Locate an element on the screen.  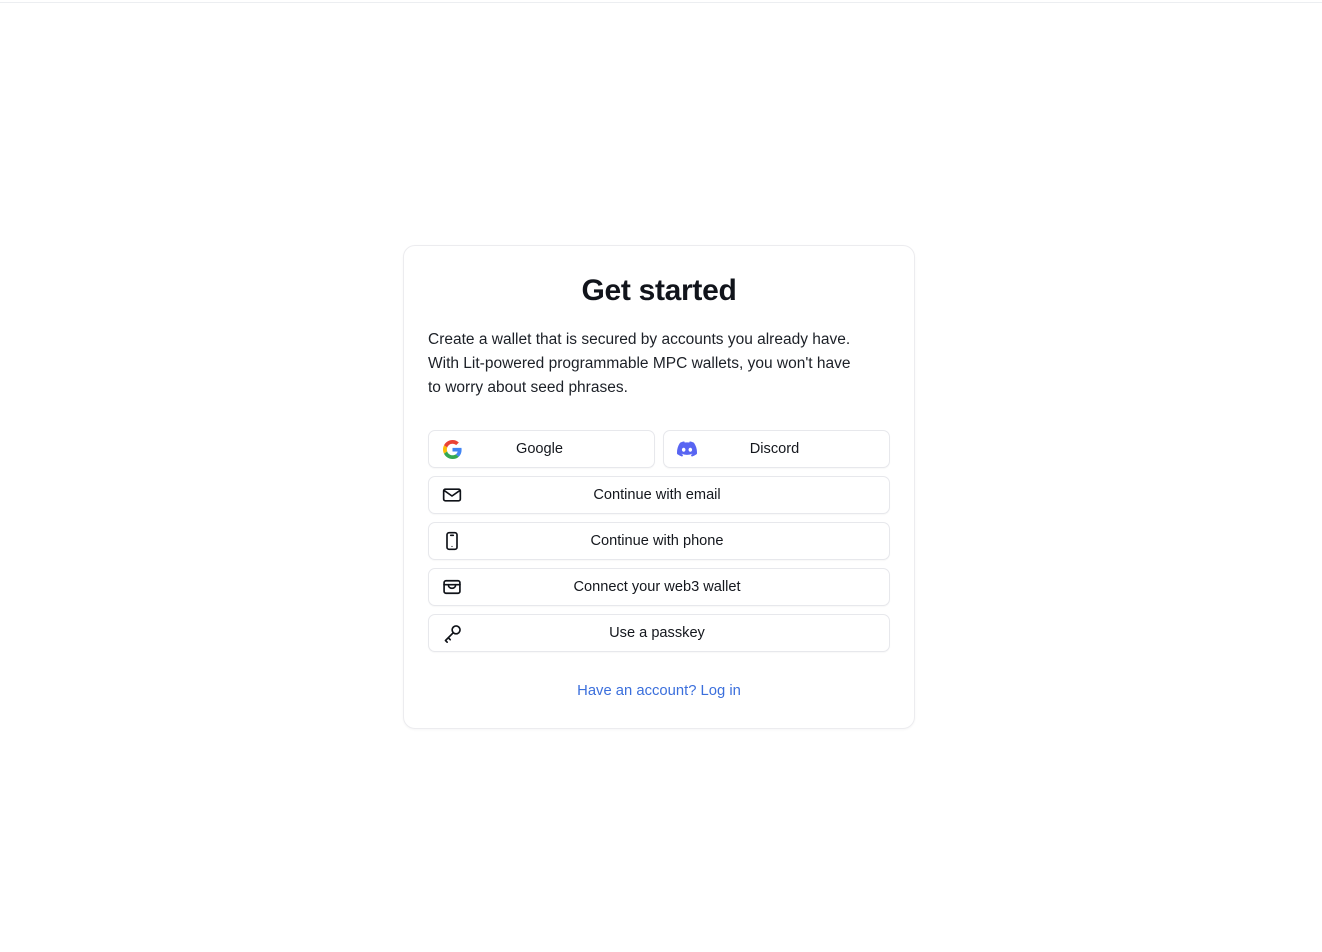
discord-login-button: Discord is located at coordinates (776, 449).